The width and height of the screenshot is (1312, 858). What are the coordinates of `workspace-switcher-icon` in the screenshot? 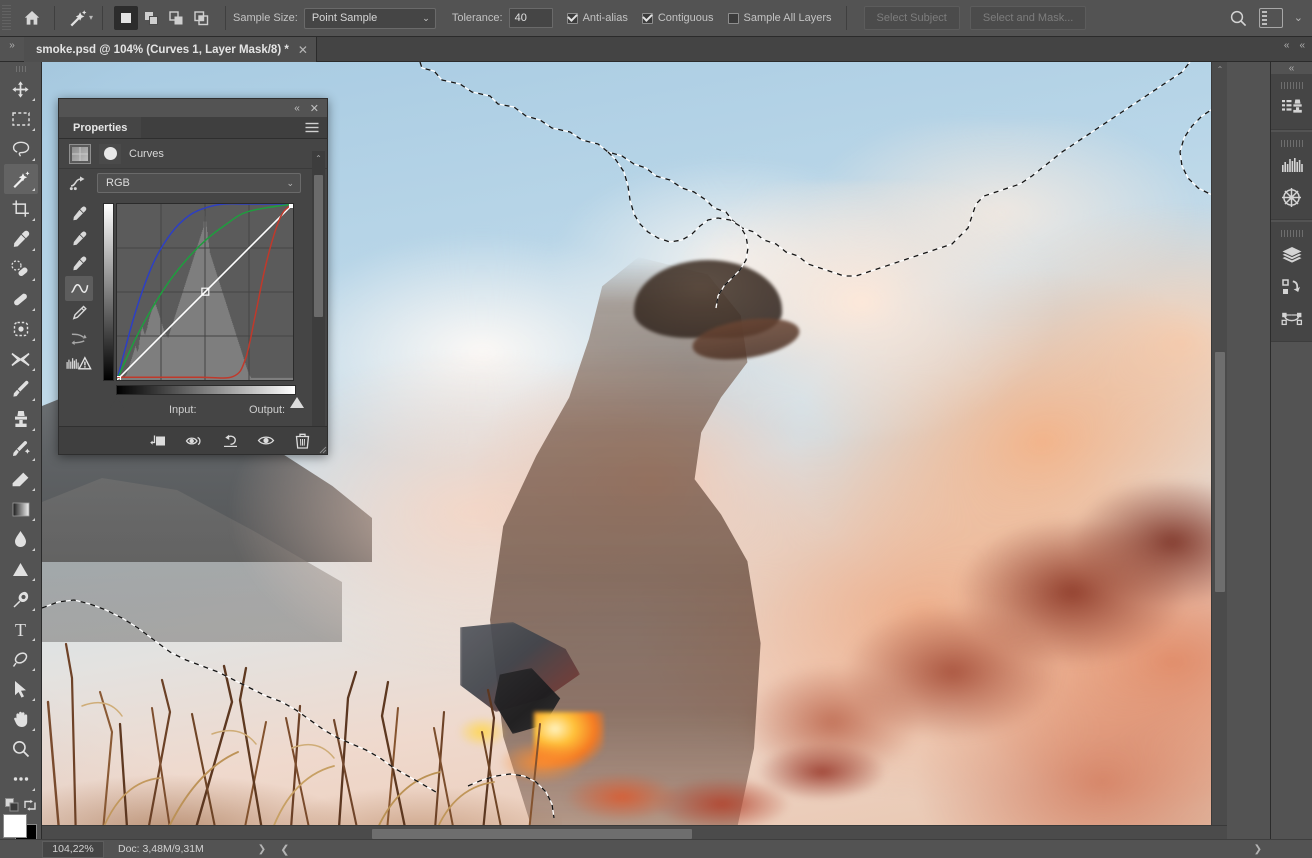 It's located at (1270, 18).